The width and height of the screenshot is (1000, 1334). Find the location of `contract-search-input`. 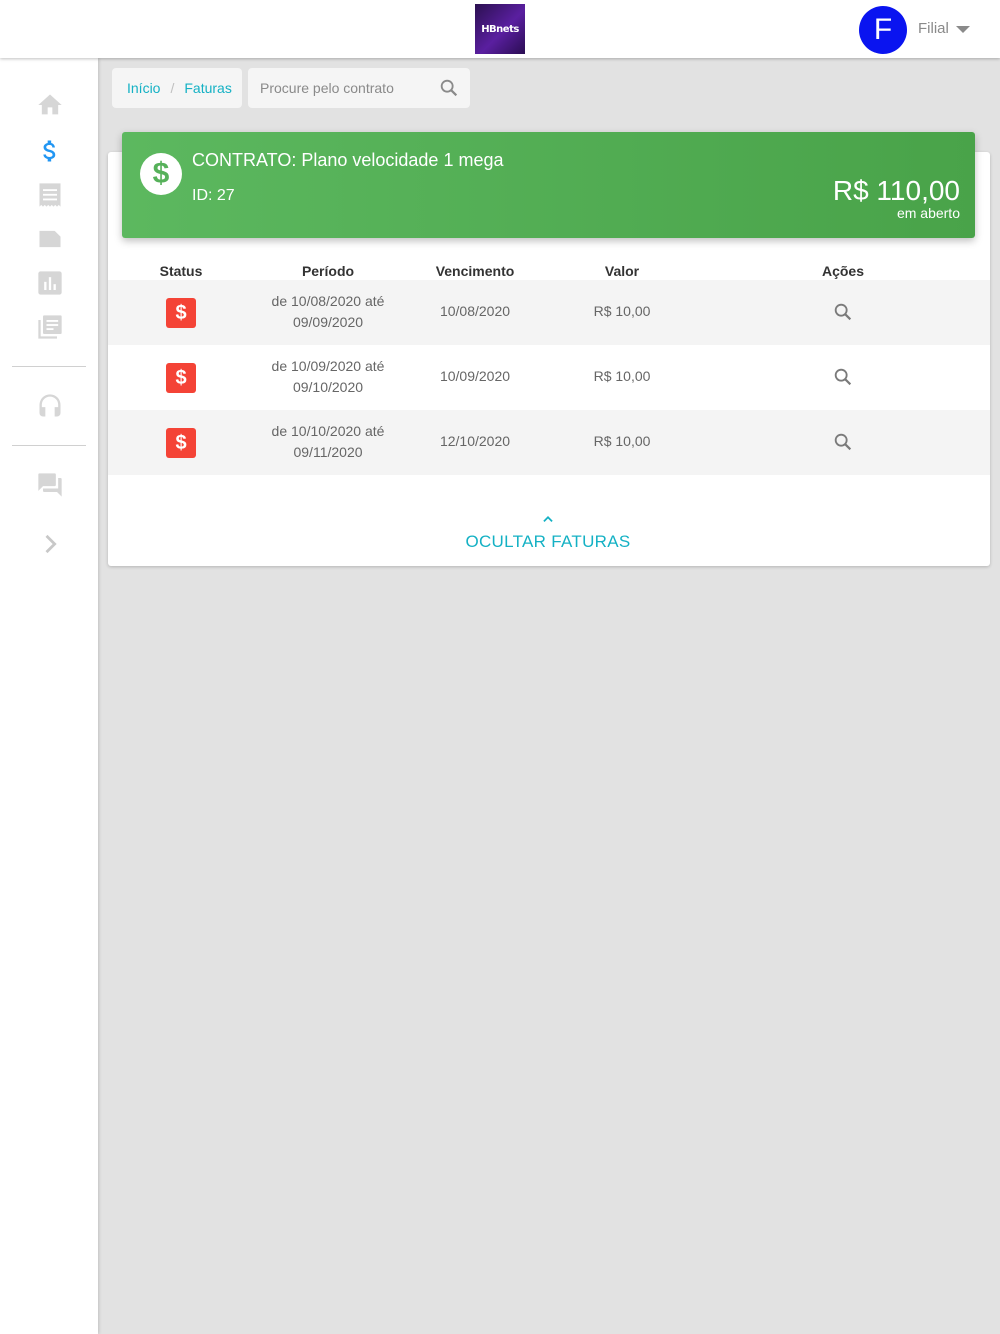

contract-search-input is located at coordinates (345, 88).